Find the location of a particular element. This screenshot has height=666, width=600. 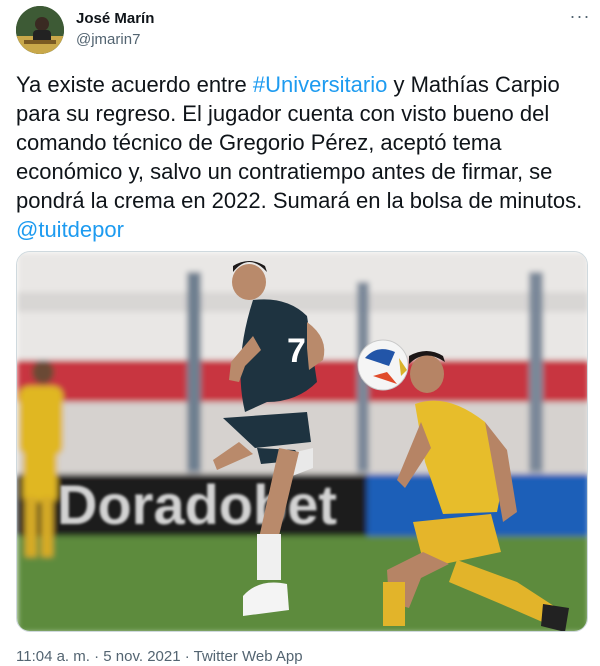

tweet-date: 5 nov. 2021 is located at coordinates (141, 656).